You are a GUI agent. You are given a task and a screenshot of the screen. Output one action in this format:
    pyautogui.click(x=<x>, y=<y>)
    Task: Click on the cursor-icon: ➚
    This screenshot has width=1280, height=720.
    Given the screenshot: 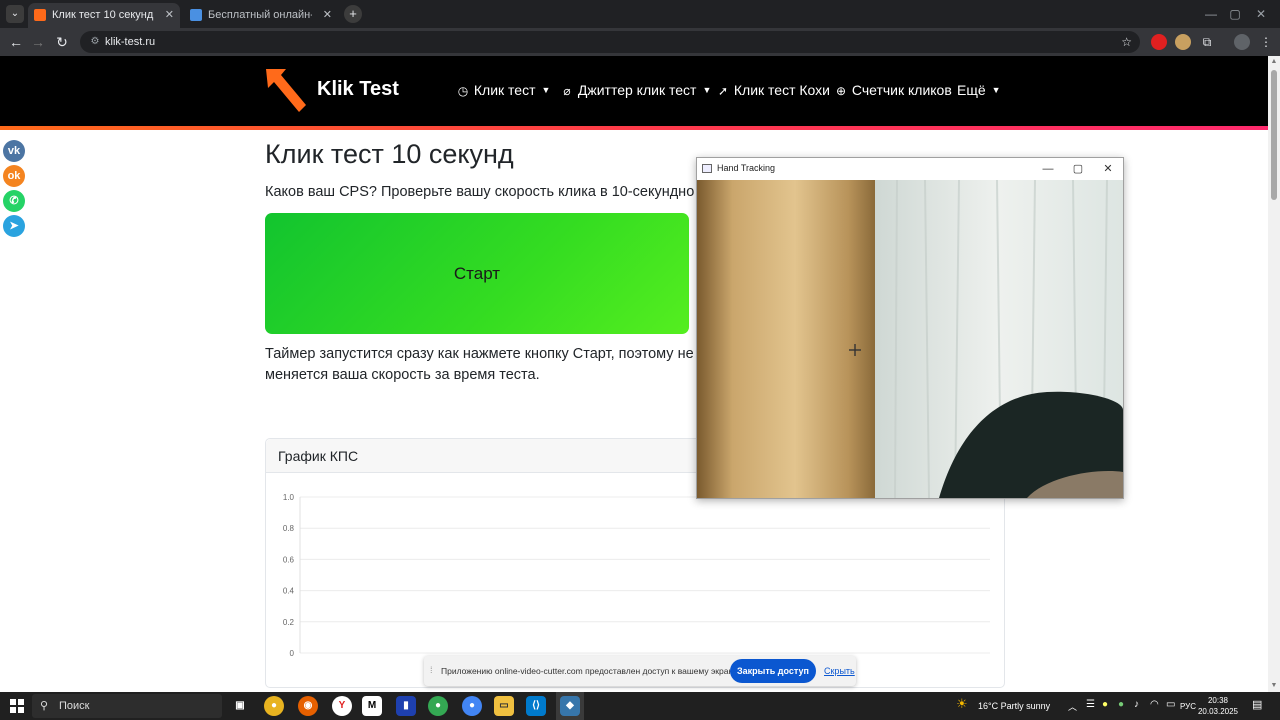 What is the action you would take?
    pyautogui.click(x=723, y=91)
    